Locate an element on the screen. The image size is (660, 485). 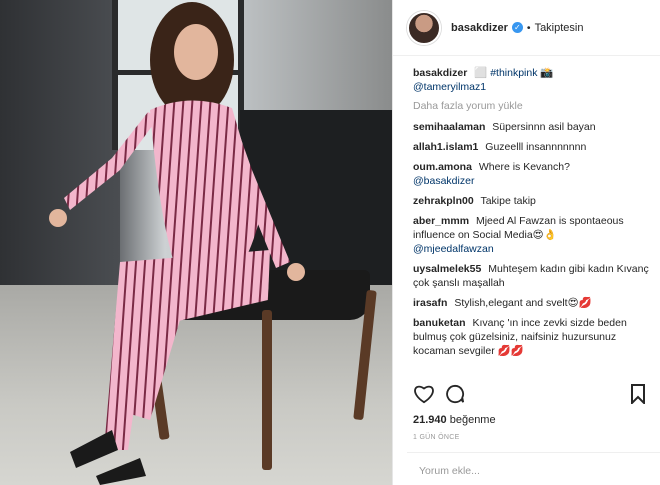
likes-number: 21.940 is located at coordinates (430, 420).